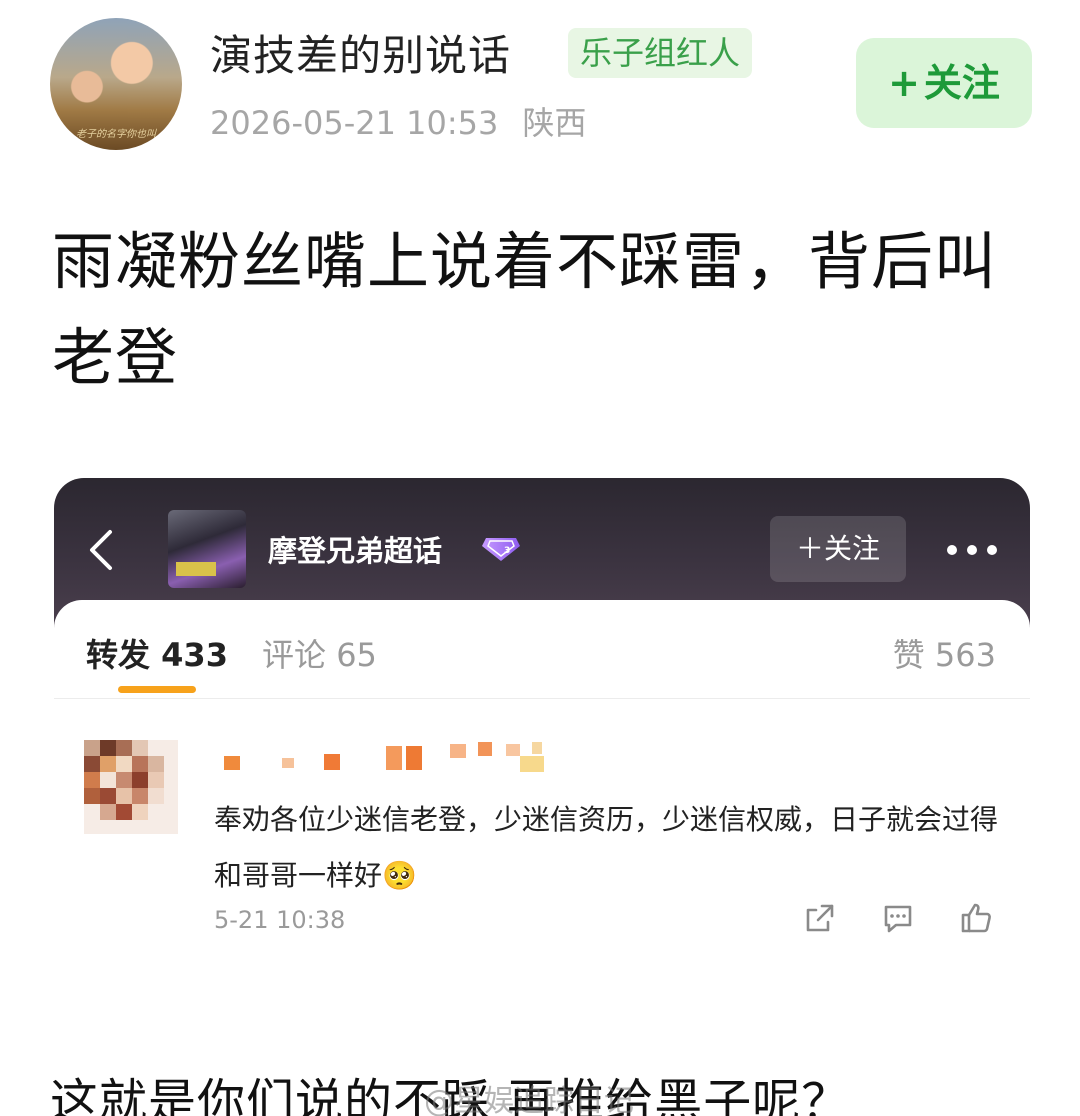  I want to click on tab-divider, so click(542, 698).